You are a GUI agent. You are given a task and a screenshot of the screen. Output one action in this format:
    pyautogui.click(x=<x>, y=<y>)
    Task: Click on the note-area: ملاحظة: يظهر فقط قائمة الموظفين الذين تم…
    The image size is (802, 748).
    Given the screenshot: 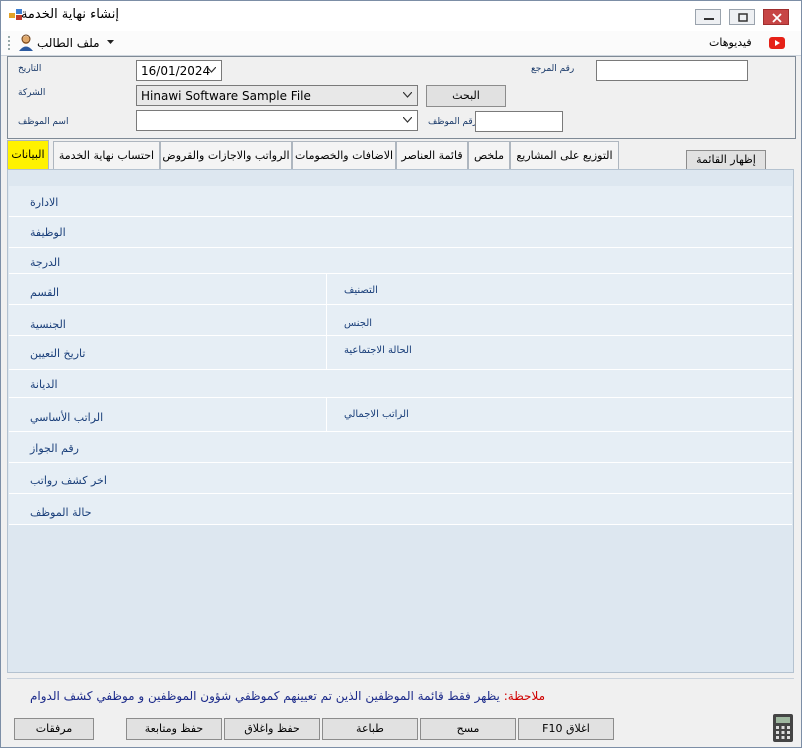 What is the action you would take?
    pyautogui.click(x=400, y=696)
    